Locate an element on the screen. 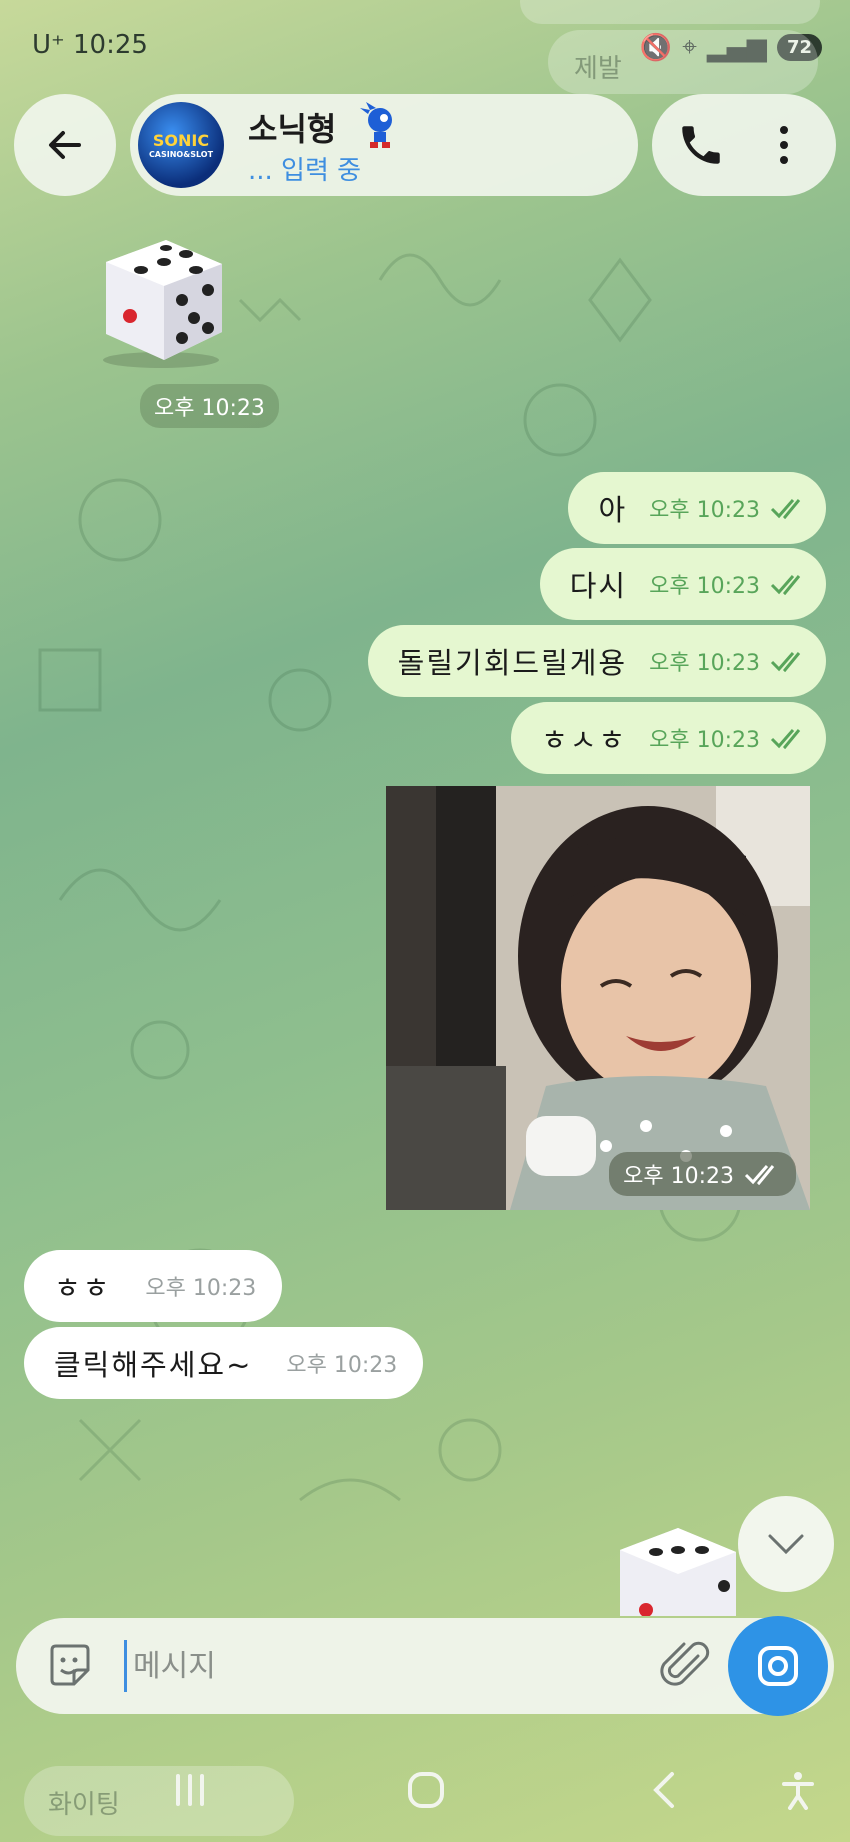  chevron-down-icon is located at coordinates (786, 1544).